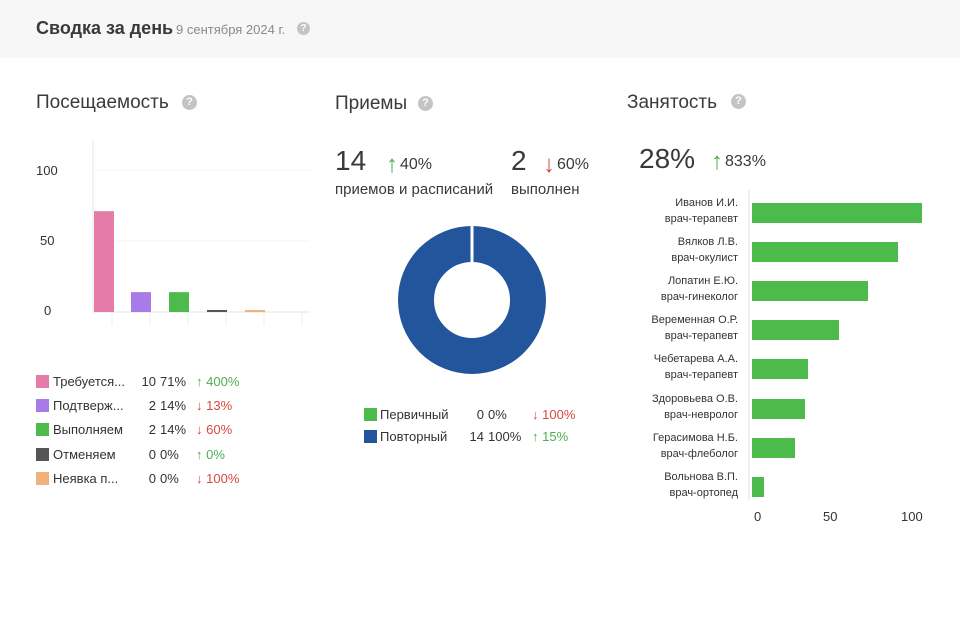  Describe the element at coordinates (701, 415) in the screenshot. I see `doctor-role: врач-невролог` at that location.